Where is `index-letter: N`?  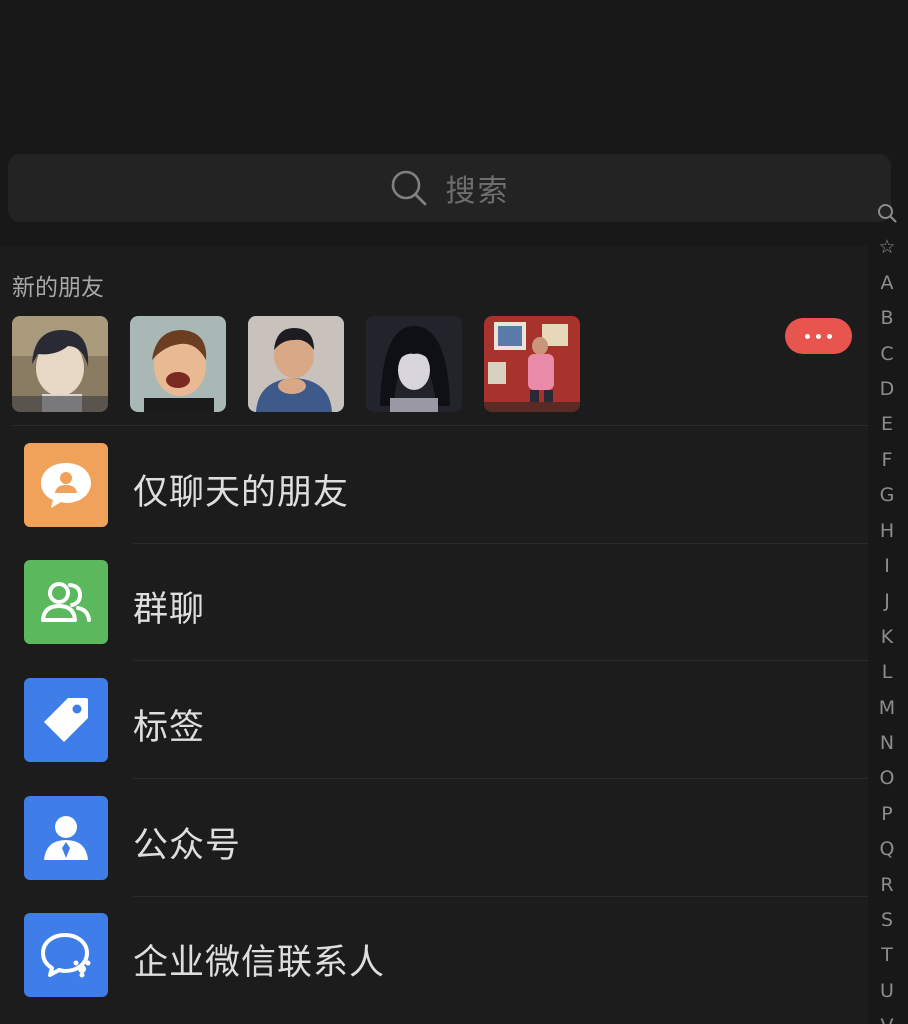 index-letter: N is located at coordinates (887, 743).